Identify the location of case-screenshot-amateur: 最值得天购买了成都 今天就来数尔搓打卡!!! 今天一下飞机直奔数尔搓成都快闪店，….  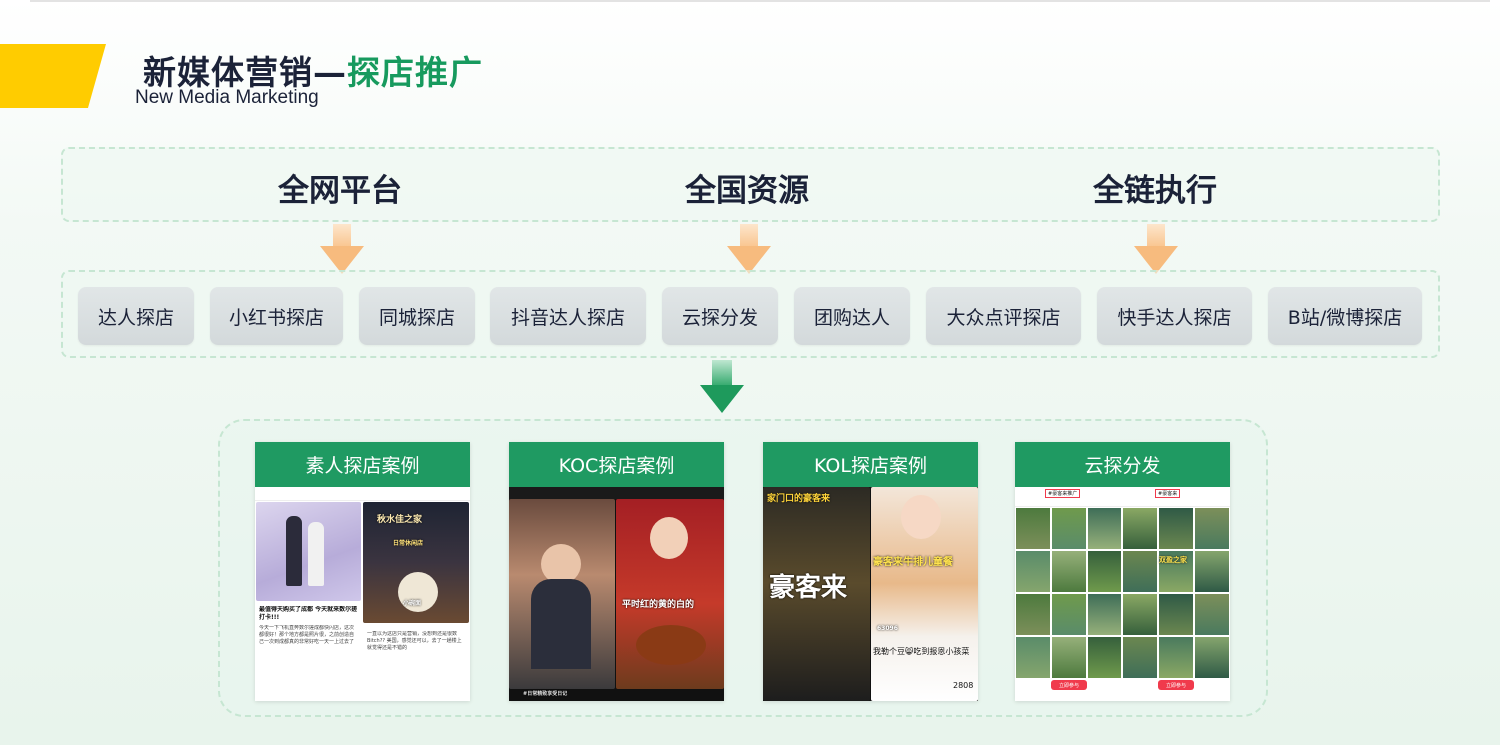
(362, 594).